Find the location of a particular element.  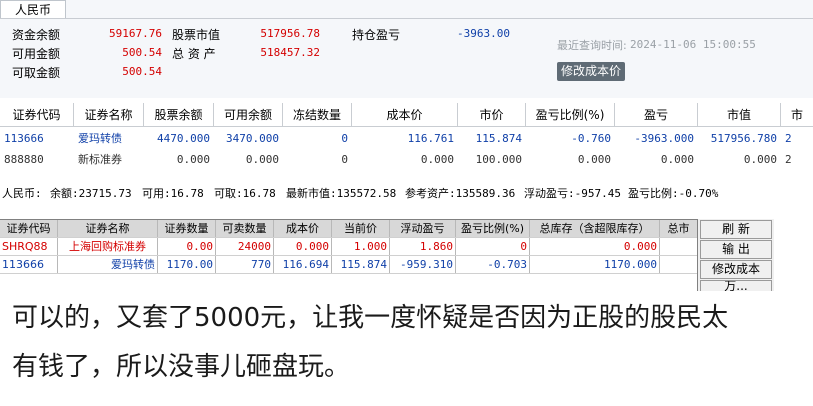

last-query-label: 最近查询时间: is located at coordinates (592, 45).